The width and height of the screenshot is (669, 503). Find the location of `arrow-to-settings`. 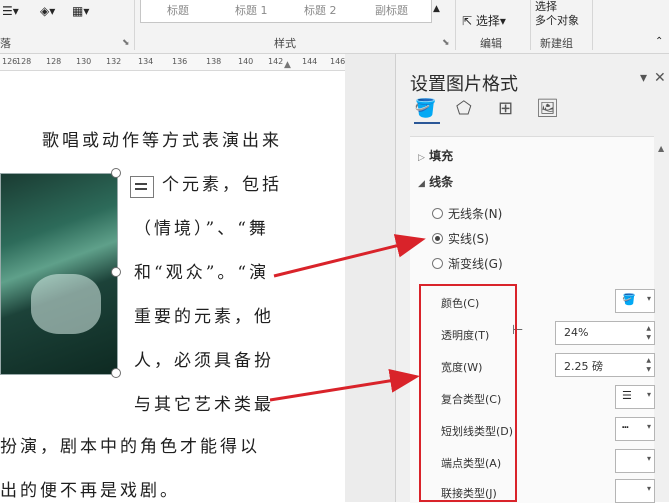

arrow-to-settings is located at coordinates (344, 385).